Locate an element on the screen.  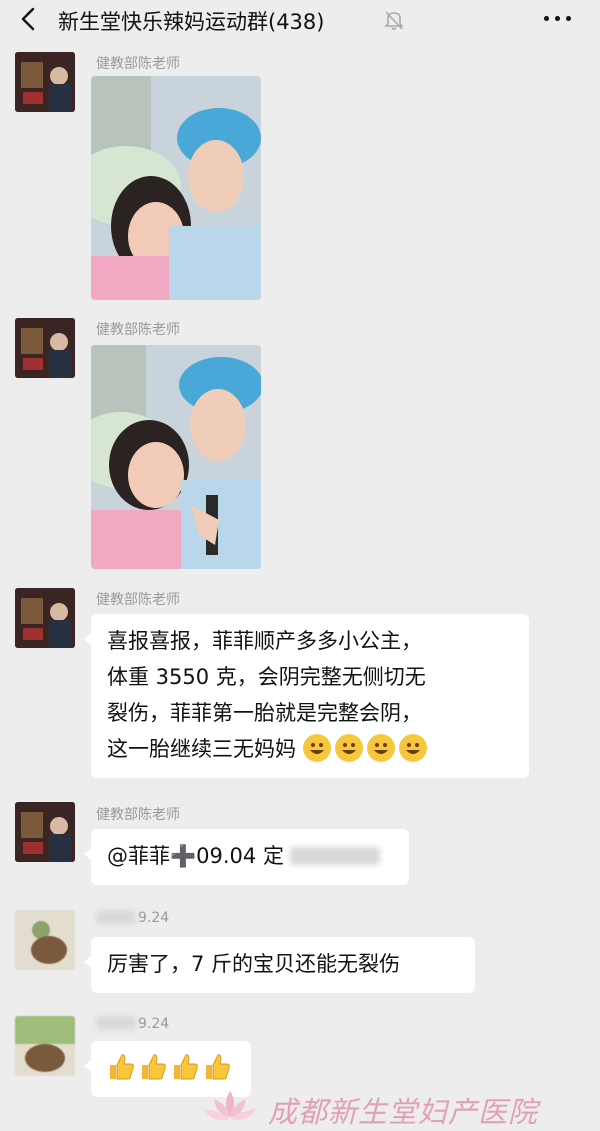
message-line: 厉害了，7 斤的宝贝还能无裂伤 is located at coordinates (254, 964).